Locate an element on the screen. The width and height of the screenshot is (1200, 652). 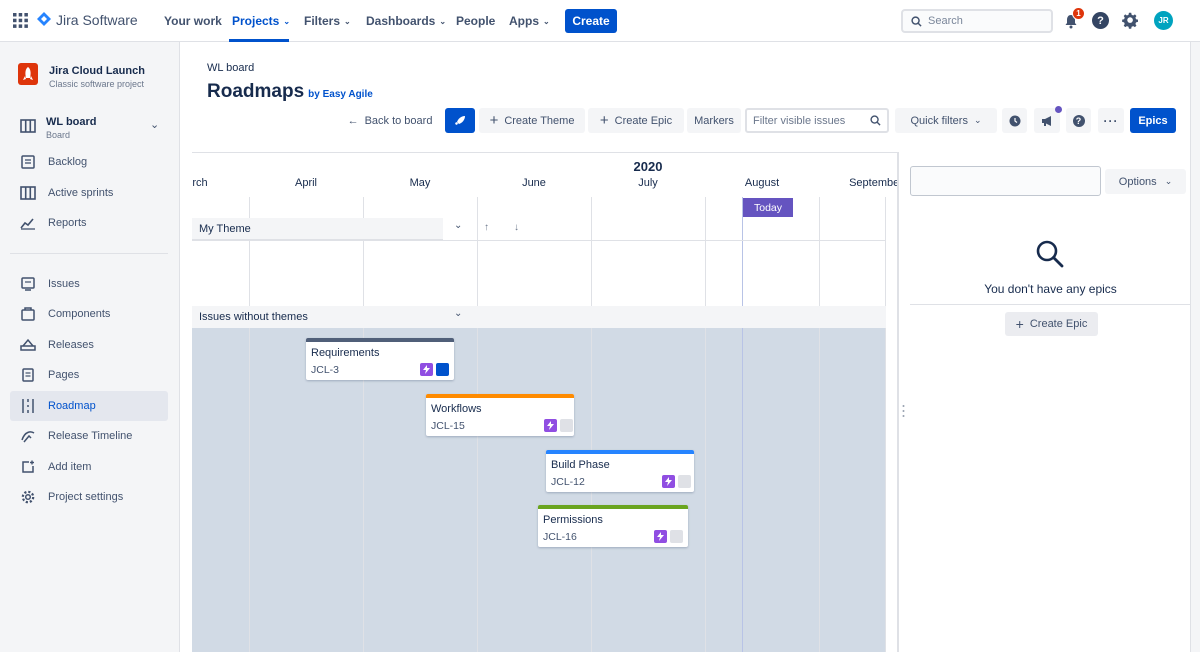
epic-title: Build Phase is located at coordinates (580, 465).